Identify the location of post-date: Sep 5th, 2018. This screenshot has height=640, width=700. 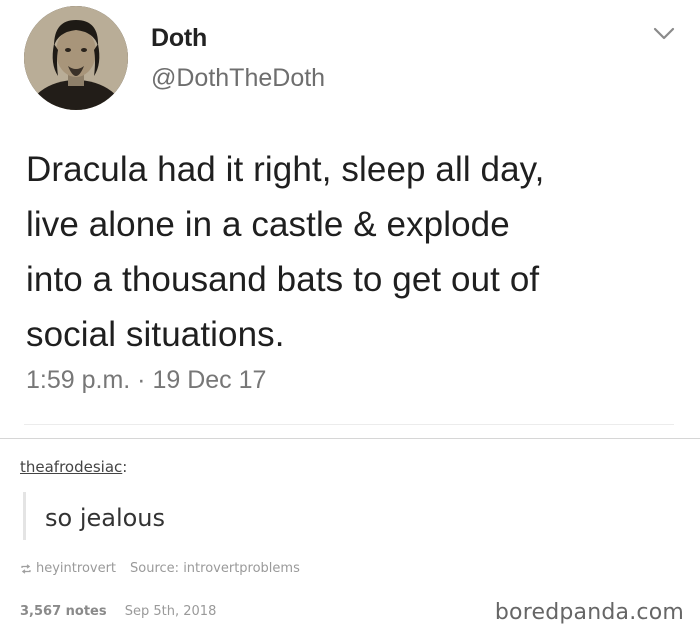
(171, 611).